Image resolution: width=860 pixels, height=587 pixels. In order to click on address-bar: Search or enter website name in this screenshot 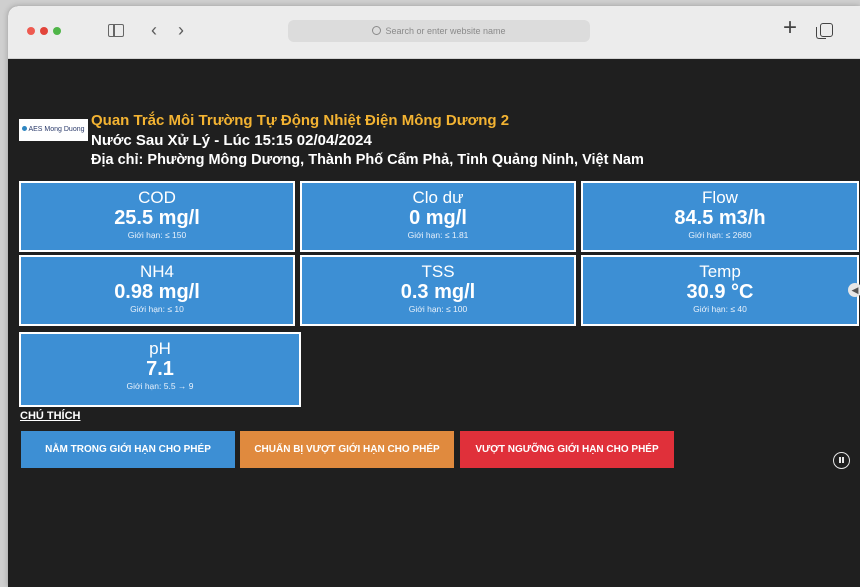, I will do `click(439, 31)`.